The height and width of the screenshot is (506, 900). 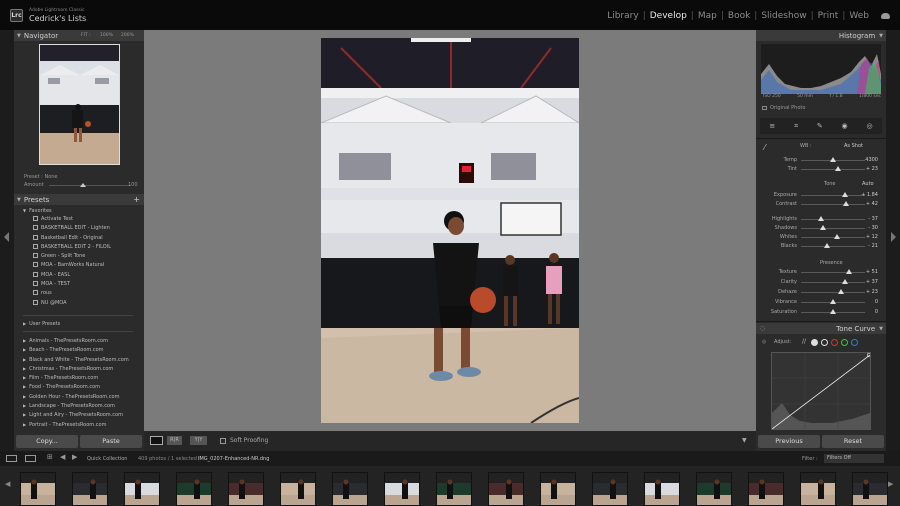 What do you see at coordinates (859, 16) in the screenshot?
I see `module-web: Web` at bounding box center [859, 16].